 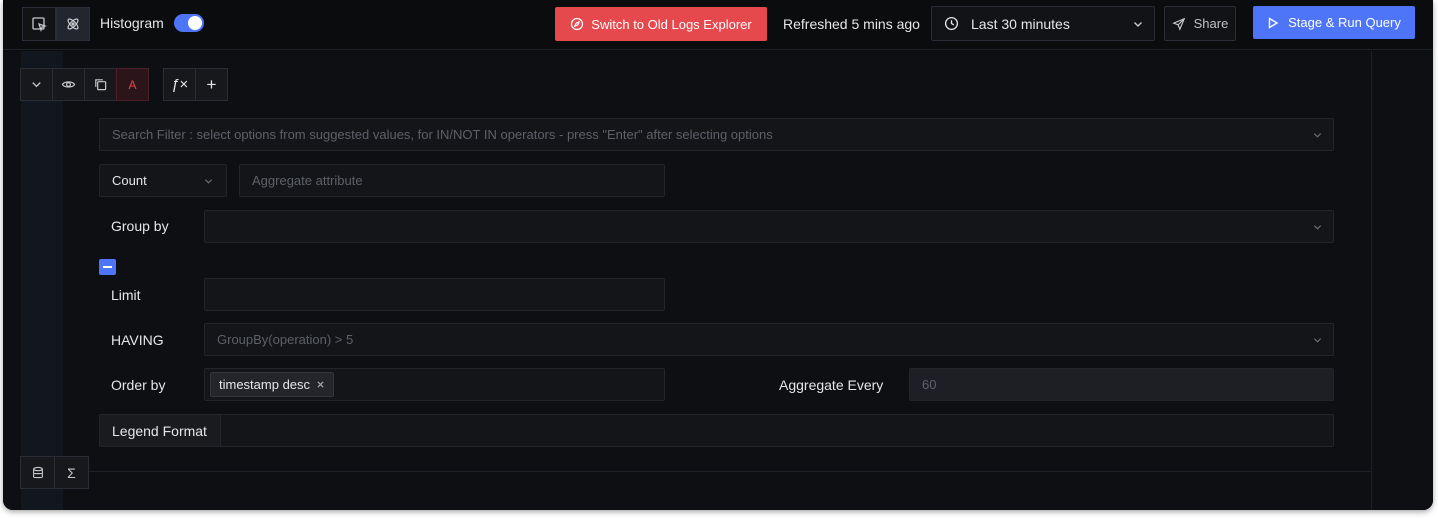 What do you see at coordinates (211, 84) in the screenshot?
I see `add-query-button: +` at bounding box center [211, 84].